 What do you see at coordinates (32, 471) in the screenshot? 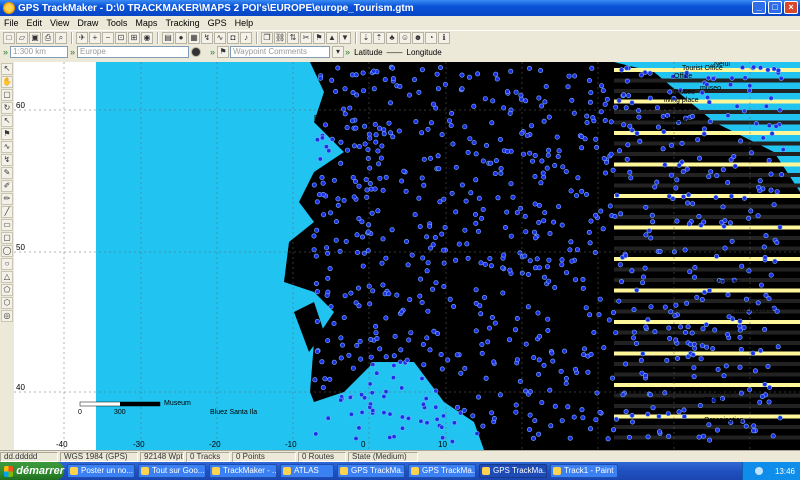
I see `start-button: démarrer` at bounding box center [32, 471].